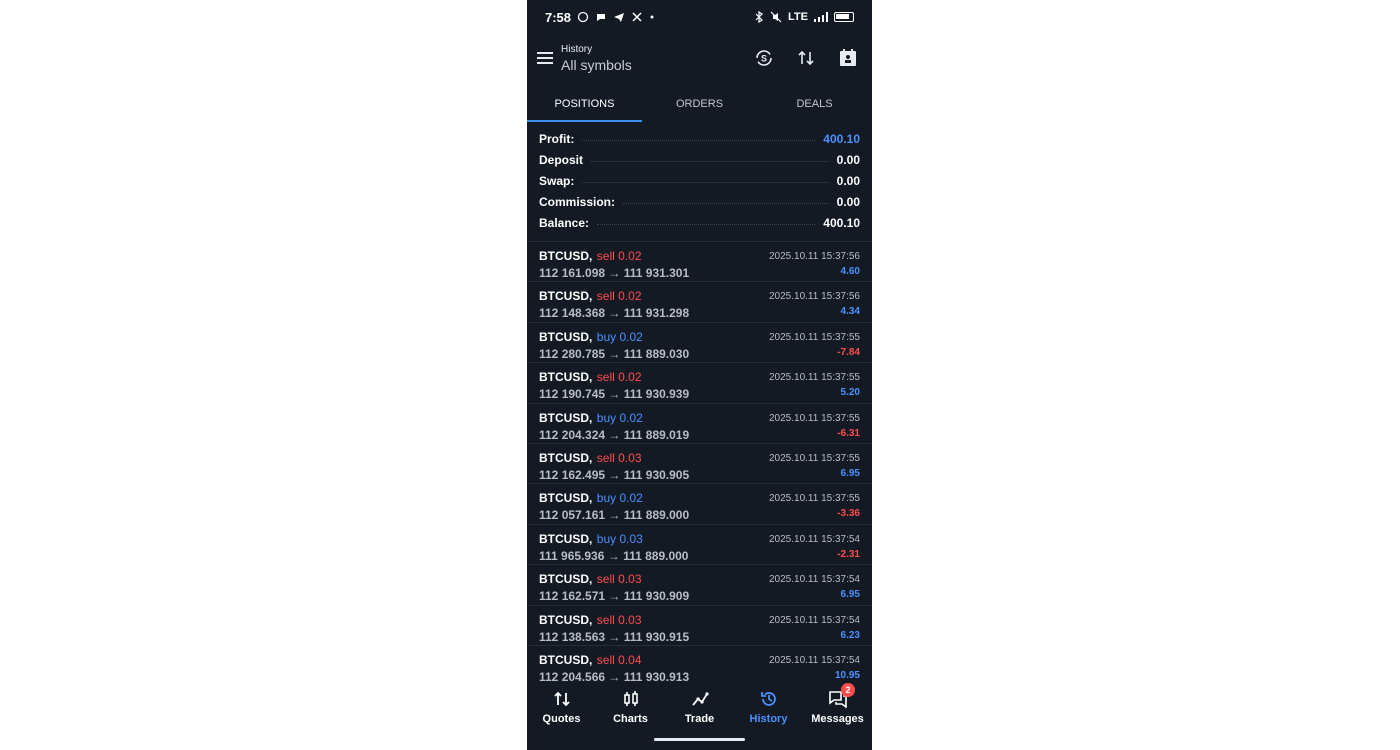 This screenshot has height=750, width=1400. What do you see at coordinates (769, 699) in the screenshot?
I see `history-icon` at bounding box center [769, 699].